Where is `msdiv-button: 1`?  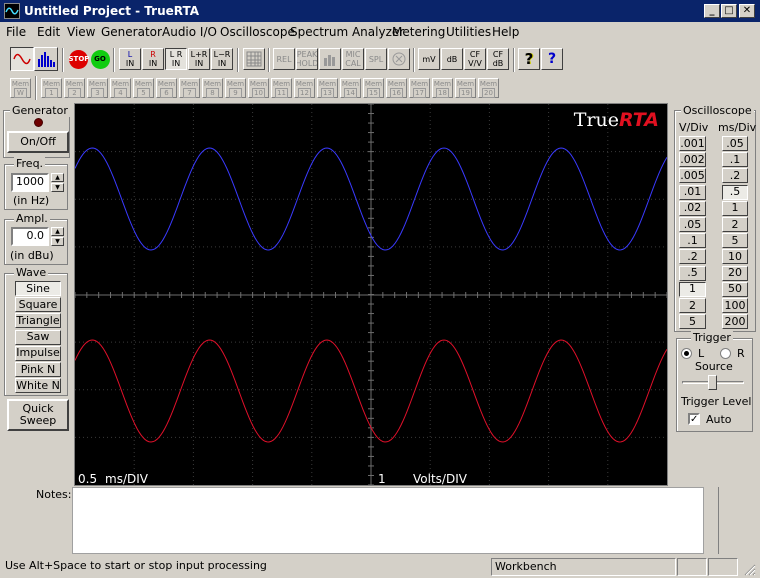
msdiv-button: 1 is located at coordinates (735, 208).